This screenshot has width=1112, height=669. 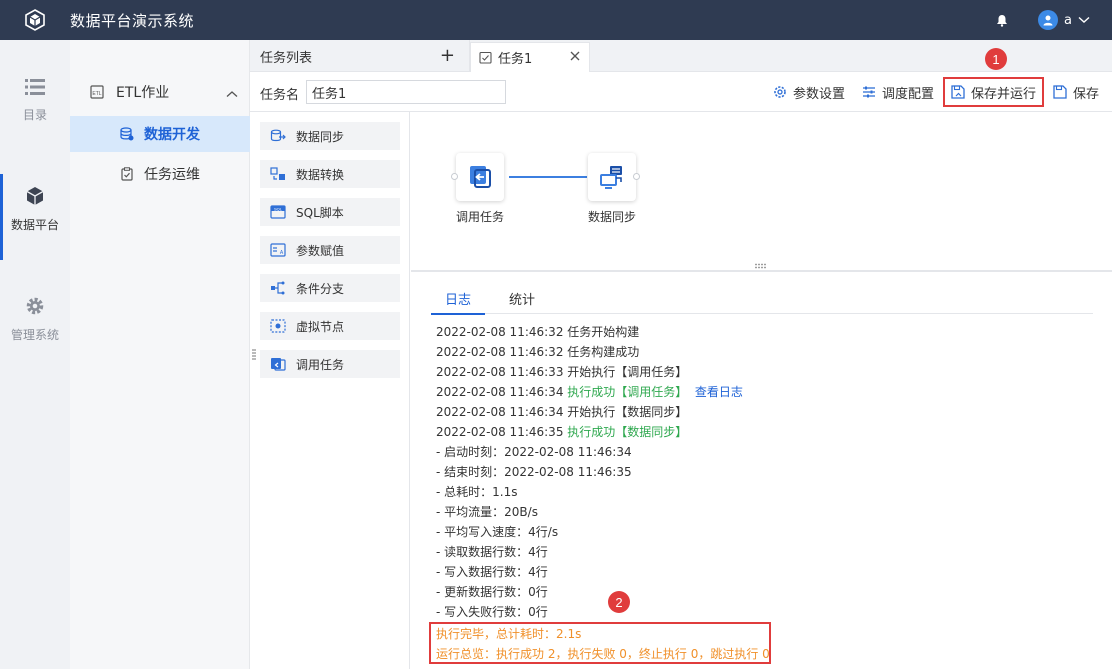 What do you see at coordinates (996, 59) in the screenshot?
I see `annotation-badge-1: 1` at bounding box center [996, 59].